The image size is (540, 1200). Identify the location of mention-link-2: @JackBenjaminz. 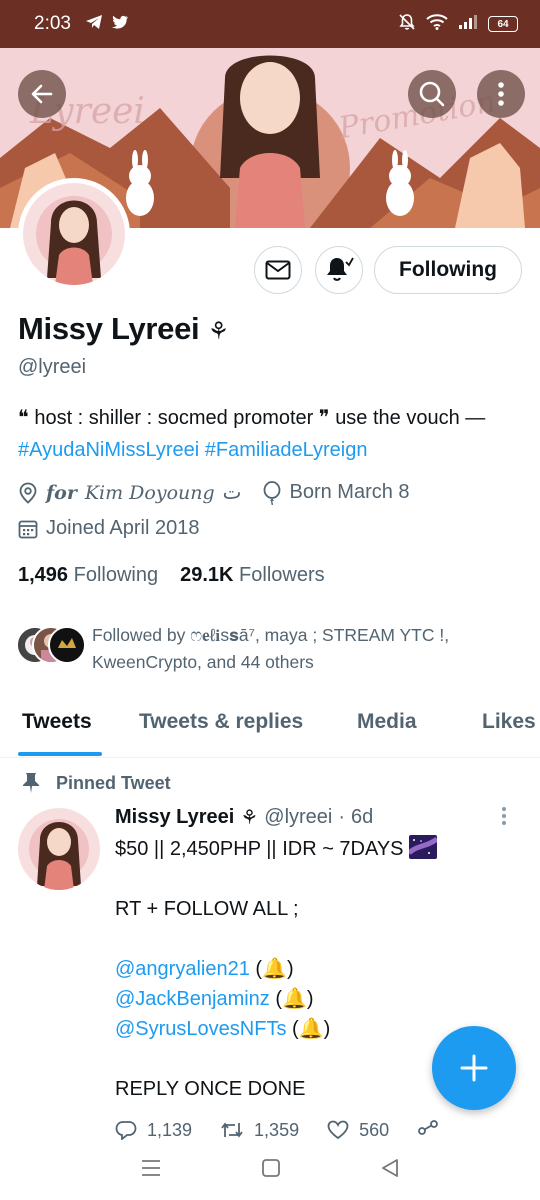
(192, 999).